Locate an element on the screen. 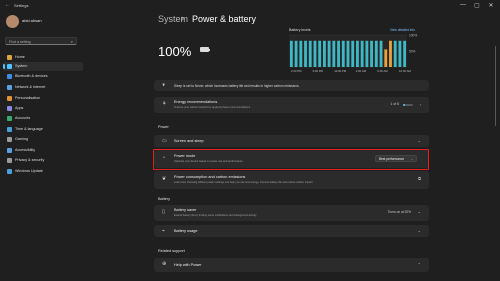 Image resolution: width=500 pixels, height=281 pixels. search-input: Find a setting ⌕ is located at coordinates (41, 41).